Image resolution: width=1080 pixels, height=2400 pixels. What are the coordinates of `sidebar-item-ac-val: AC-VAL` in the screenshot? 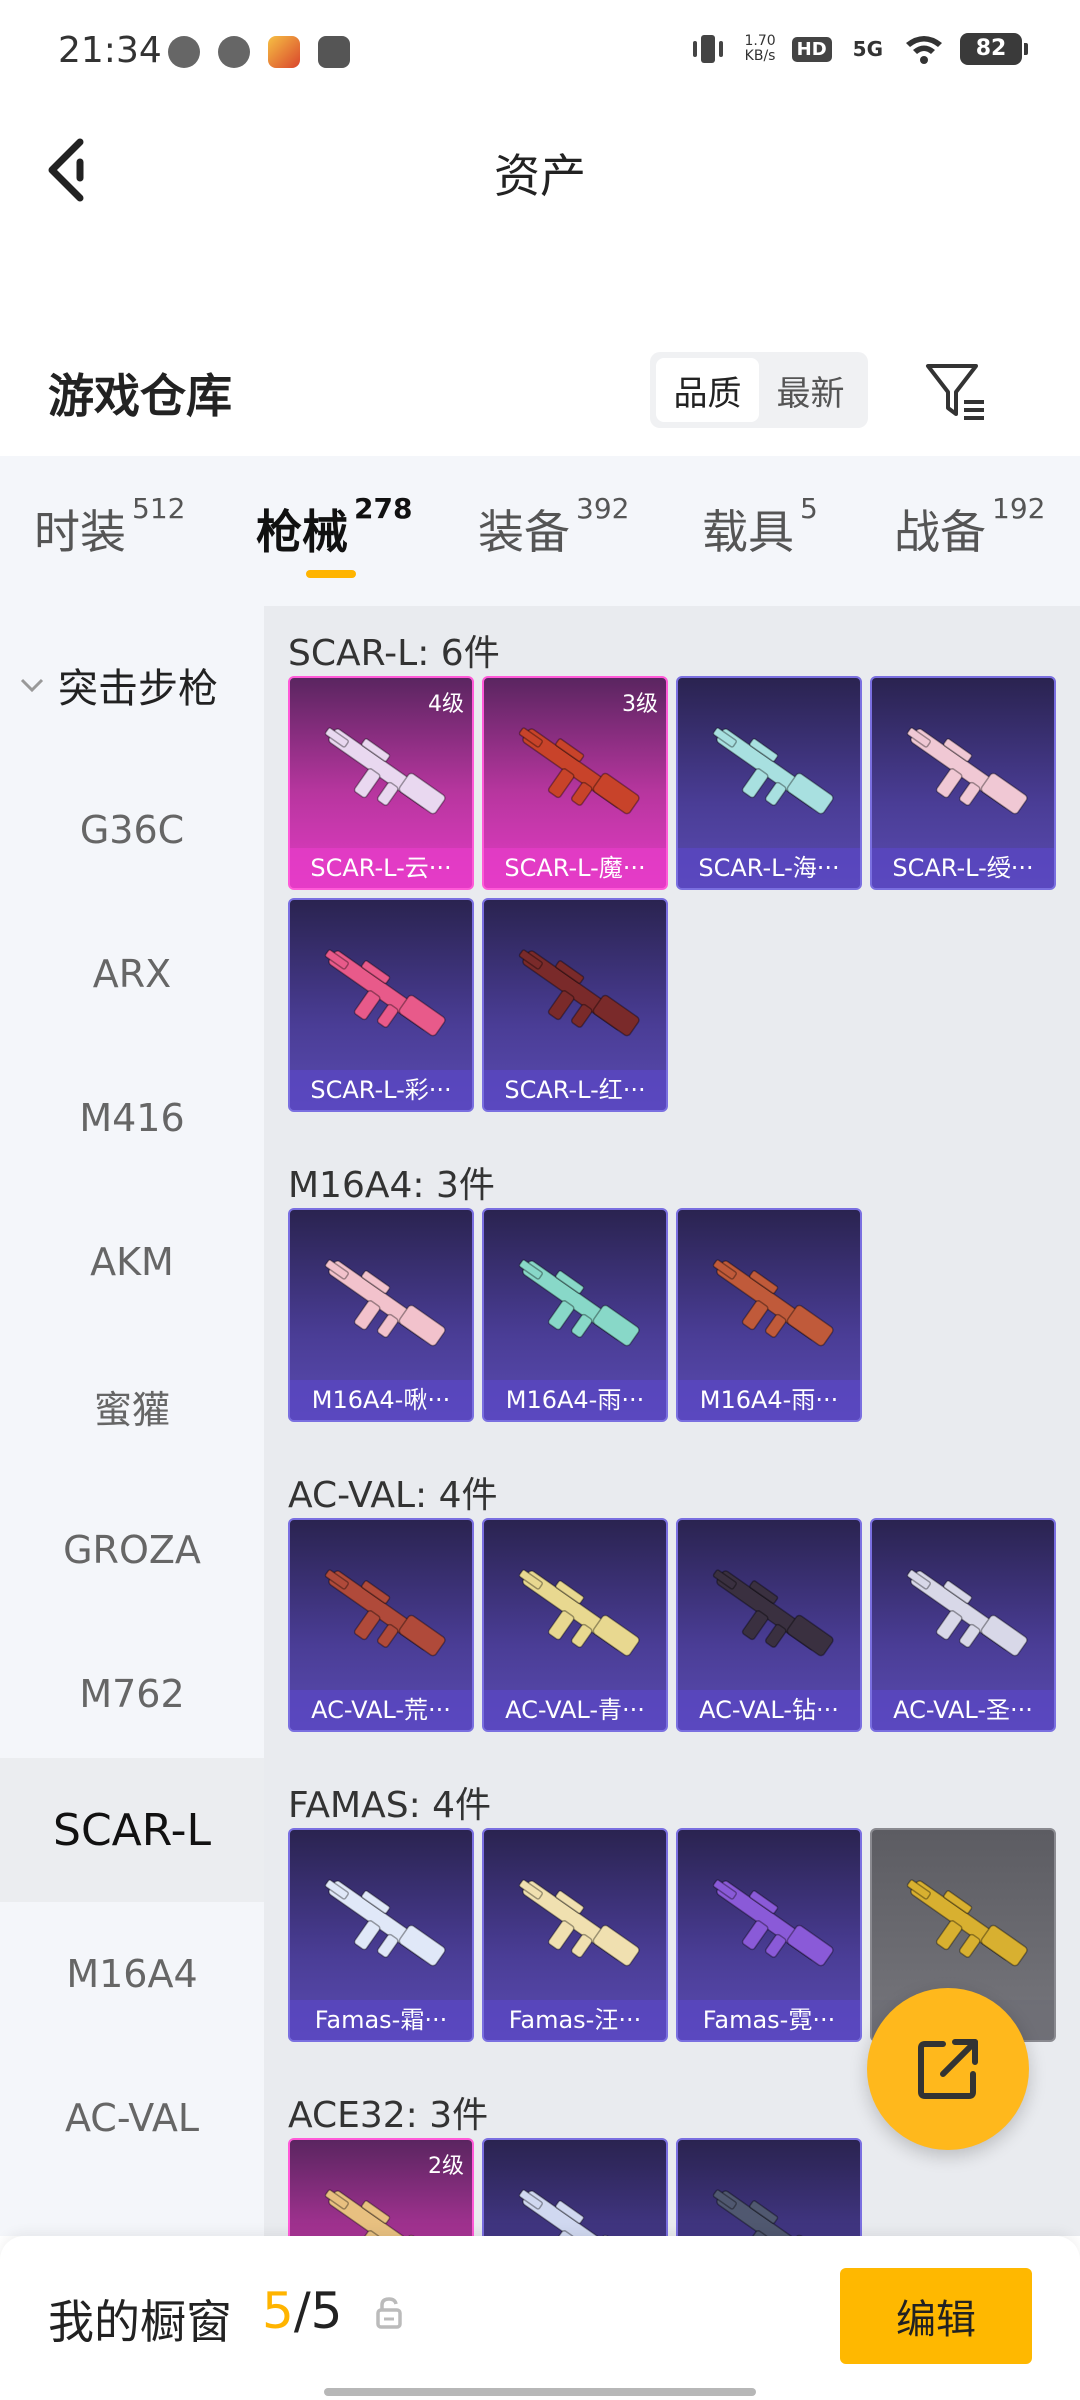 It's located at (132, 2118).